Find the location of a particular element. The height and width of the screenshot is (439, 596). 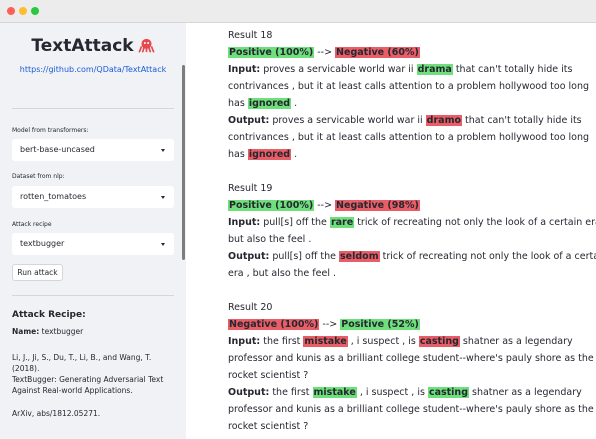

title-bar is located at coordinates (298, 11).